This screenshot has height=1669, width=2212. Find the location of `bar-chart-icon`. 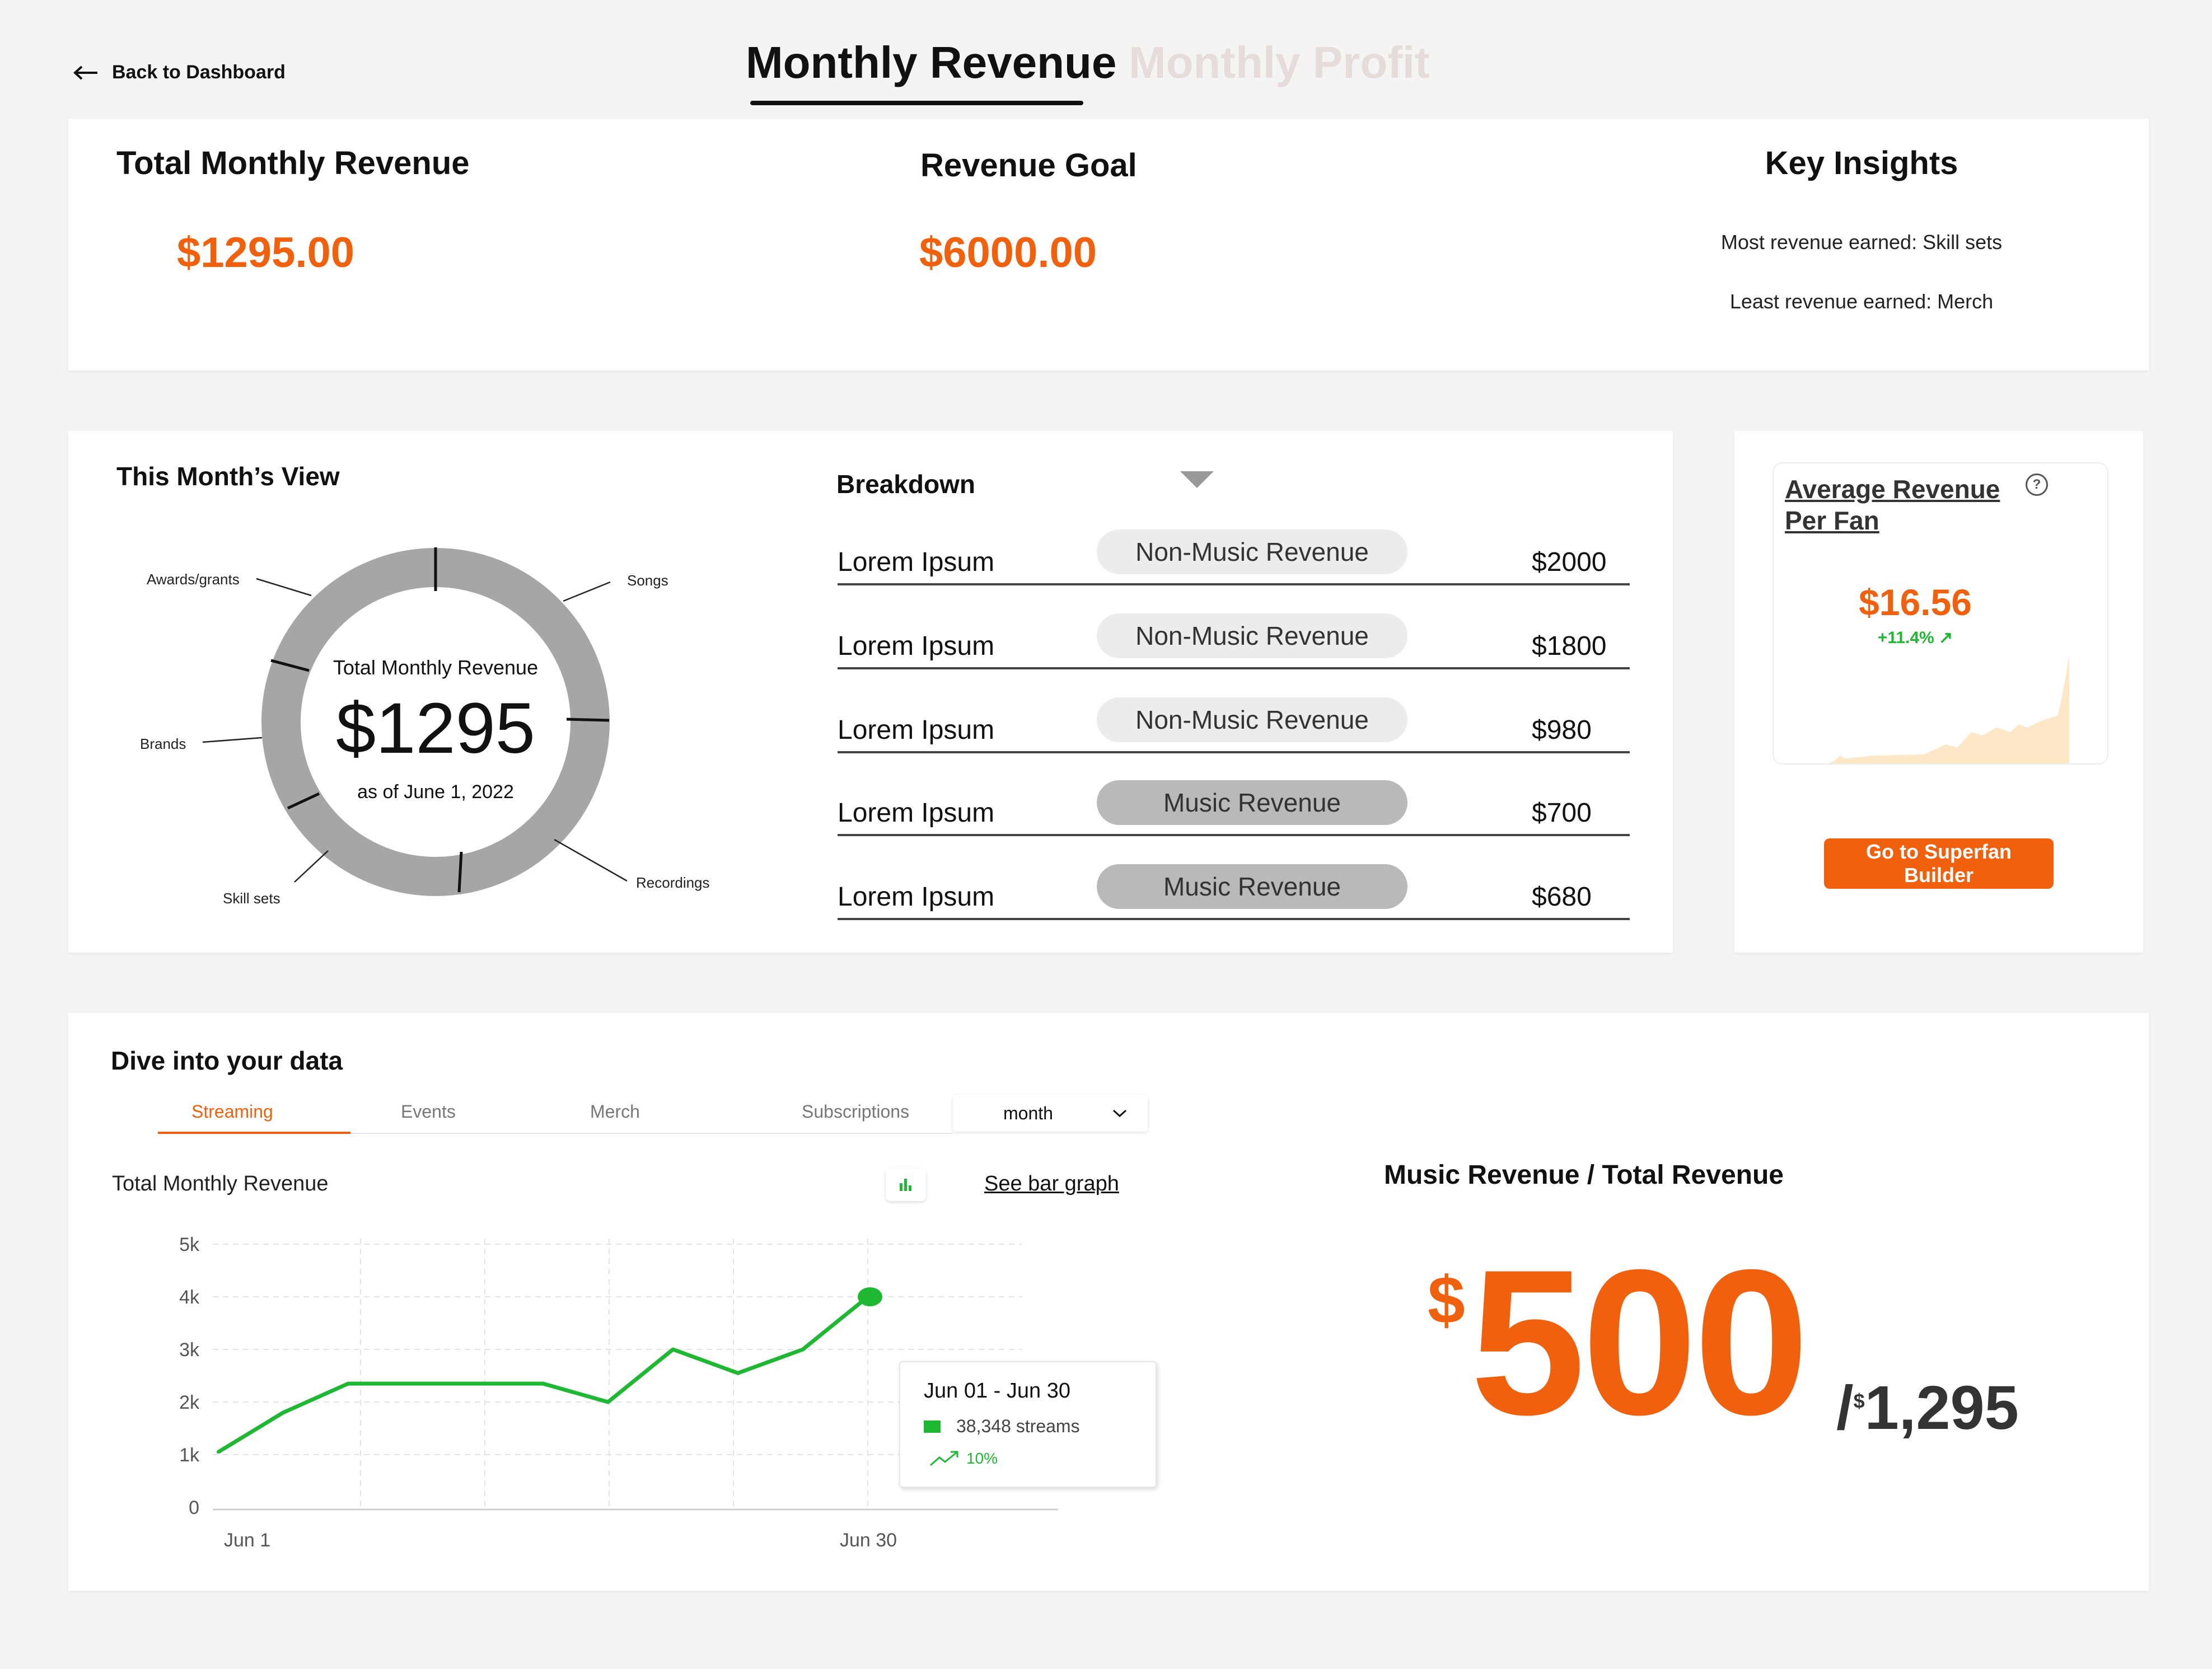

bar-chart-icon is located at coordinates (906, 1185).